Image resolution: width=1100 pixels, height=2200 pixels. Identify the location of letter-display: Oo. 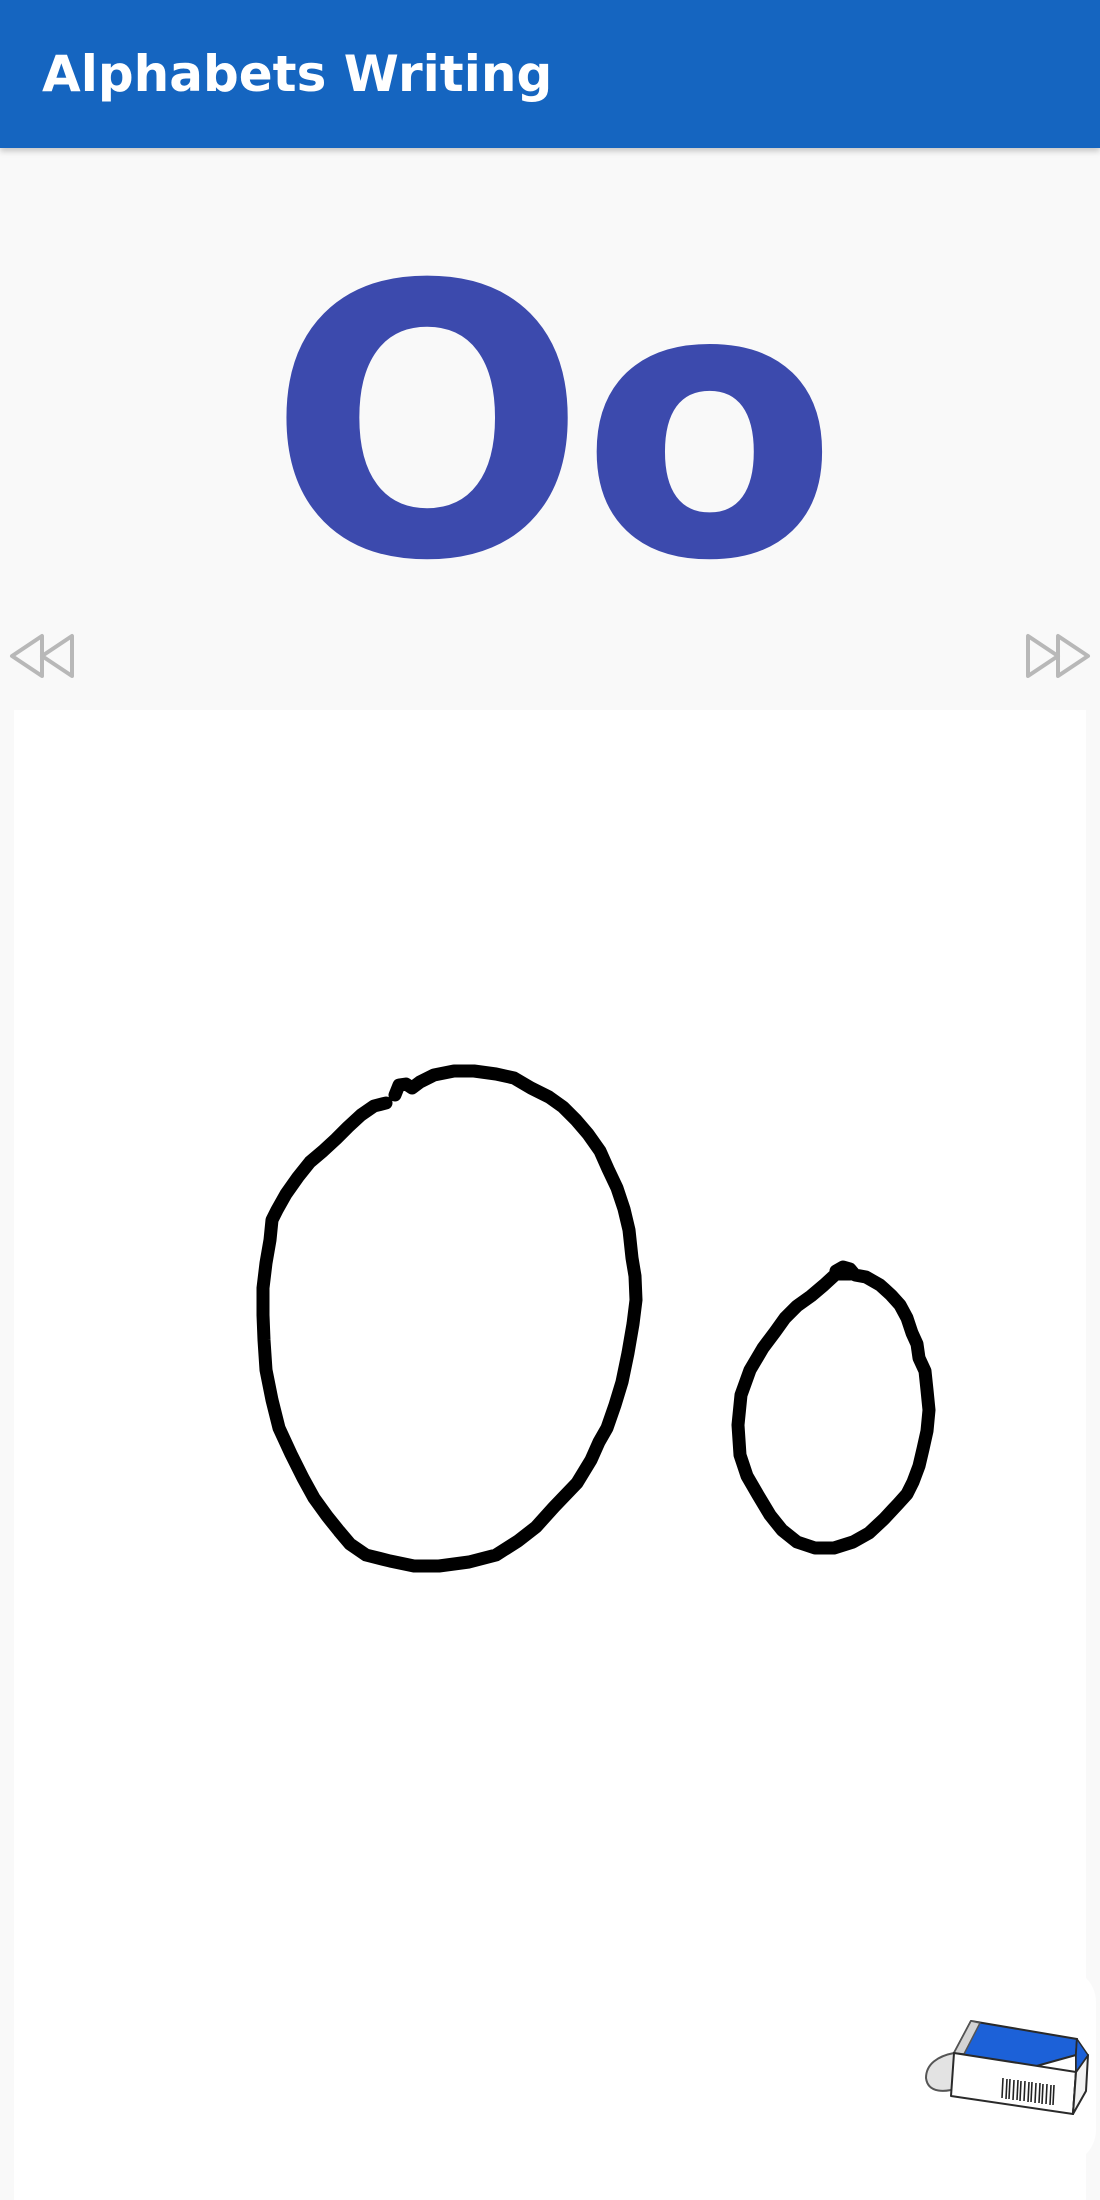
(552, 425).